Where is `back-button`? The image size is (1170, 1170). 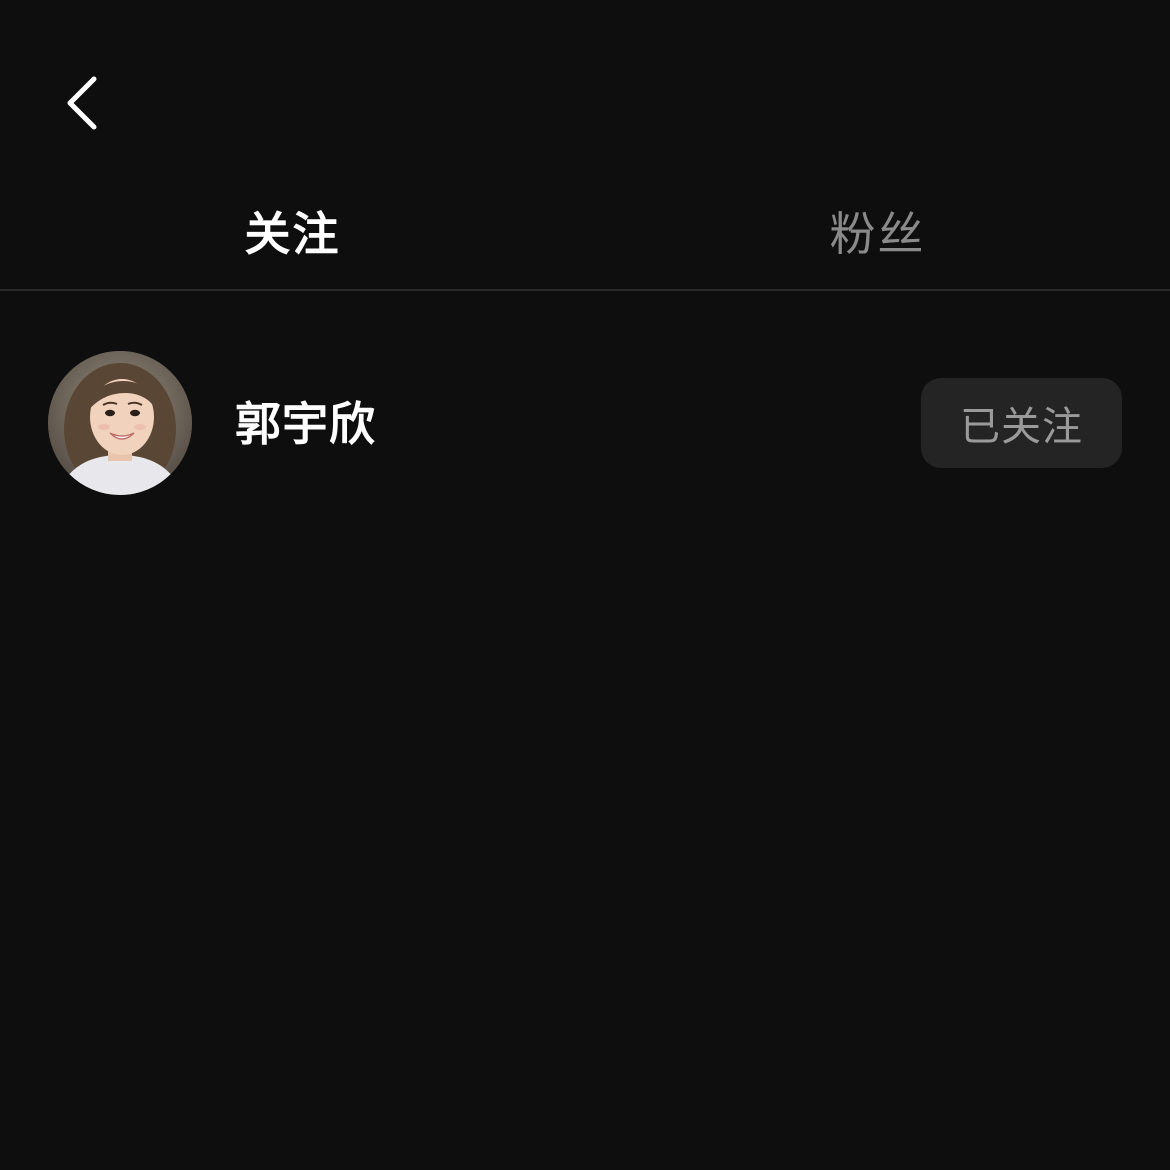
back-button is located at coordinates (84, 103).